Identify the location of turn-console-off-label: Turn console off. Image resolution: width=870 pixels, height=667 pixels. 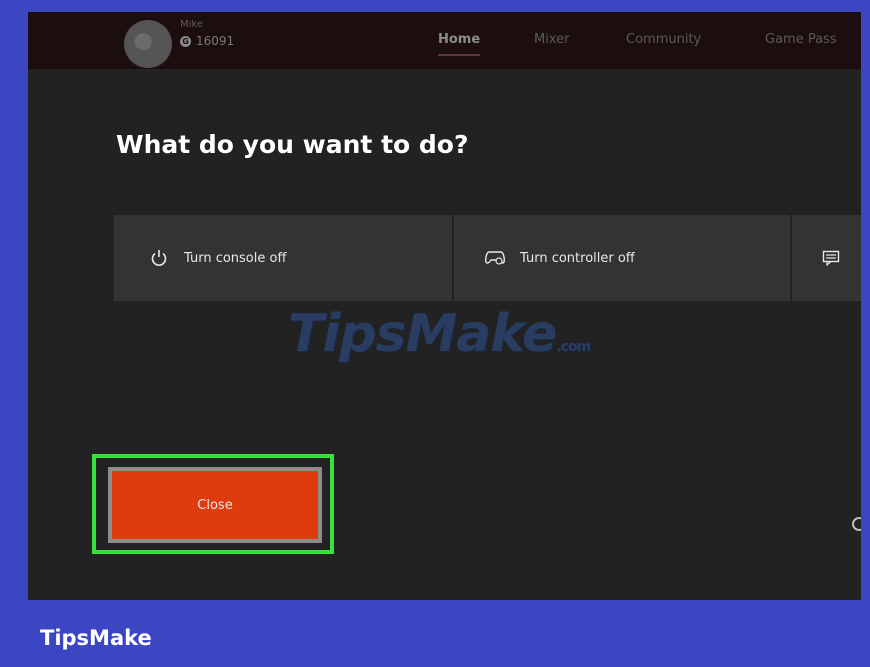
(235, 258).